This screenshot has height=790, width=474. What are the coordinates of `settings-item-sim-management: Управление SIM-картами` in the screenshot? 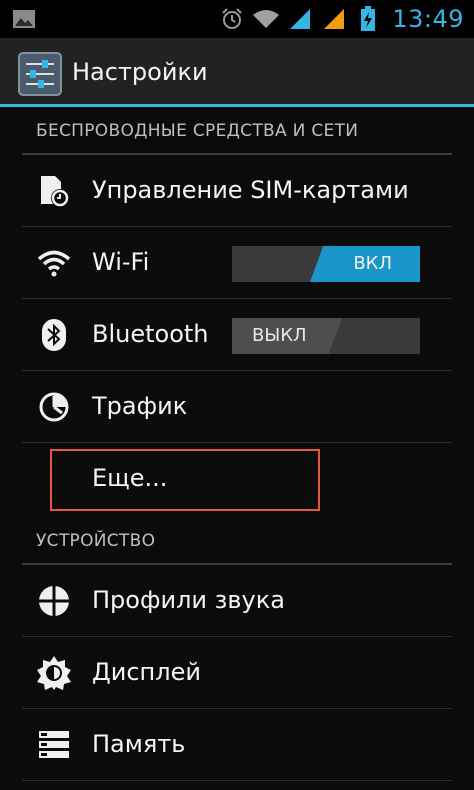 It's located at (237, 191).